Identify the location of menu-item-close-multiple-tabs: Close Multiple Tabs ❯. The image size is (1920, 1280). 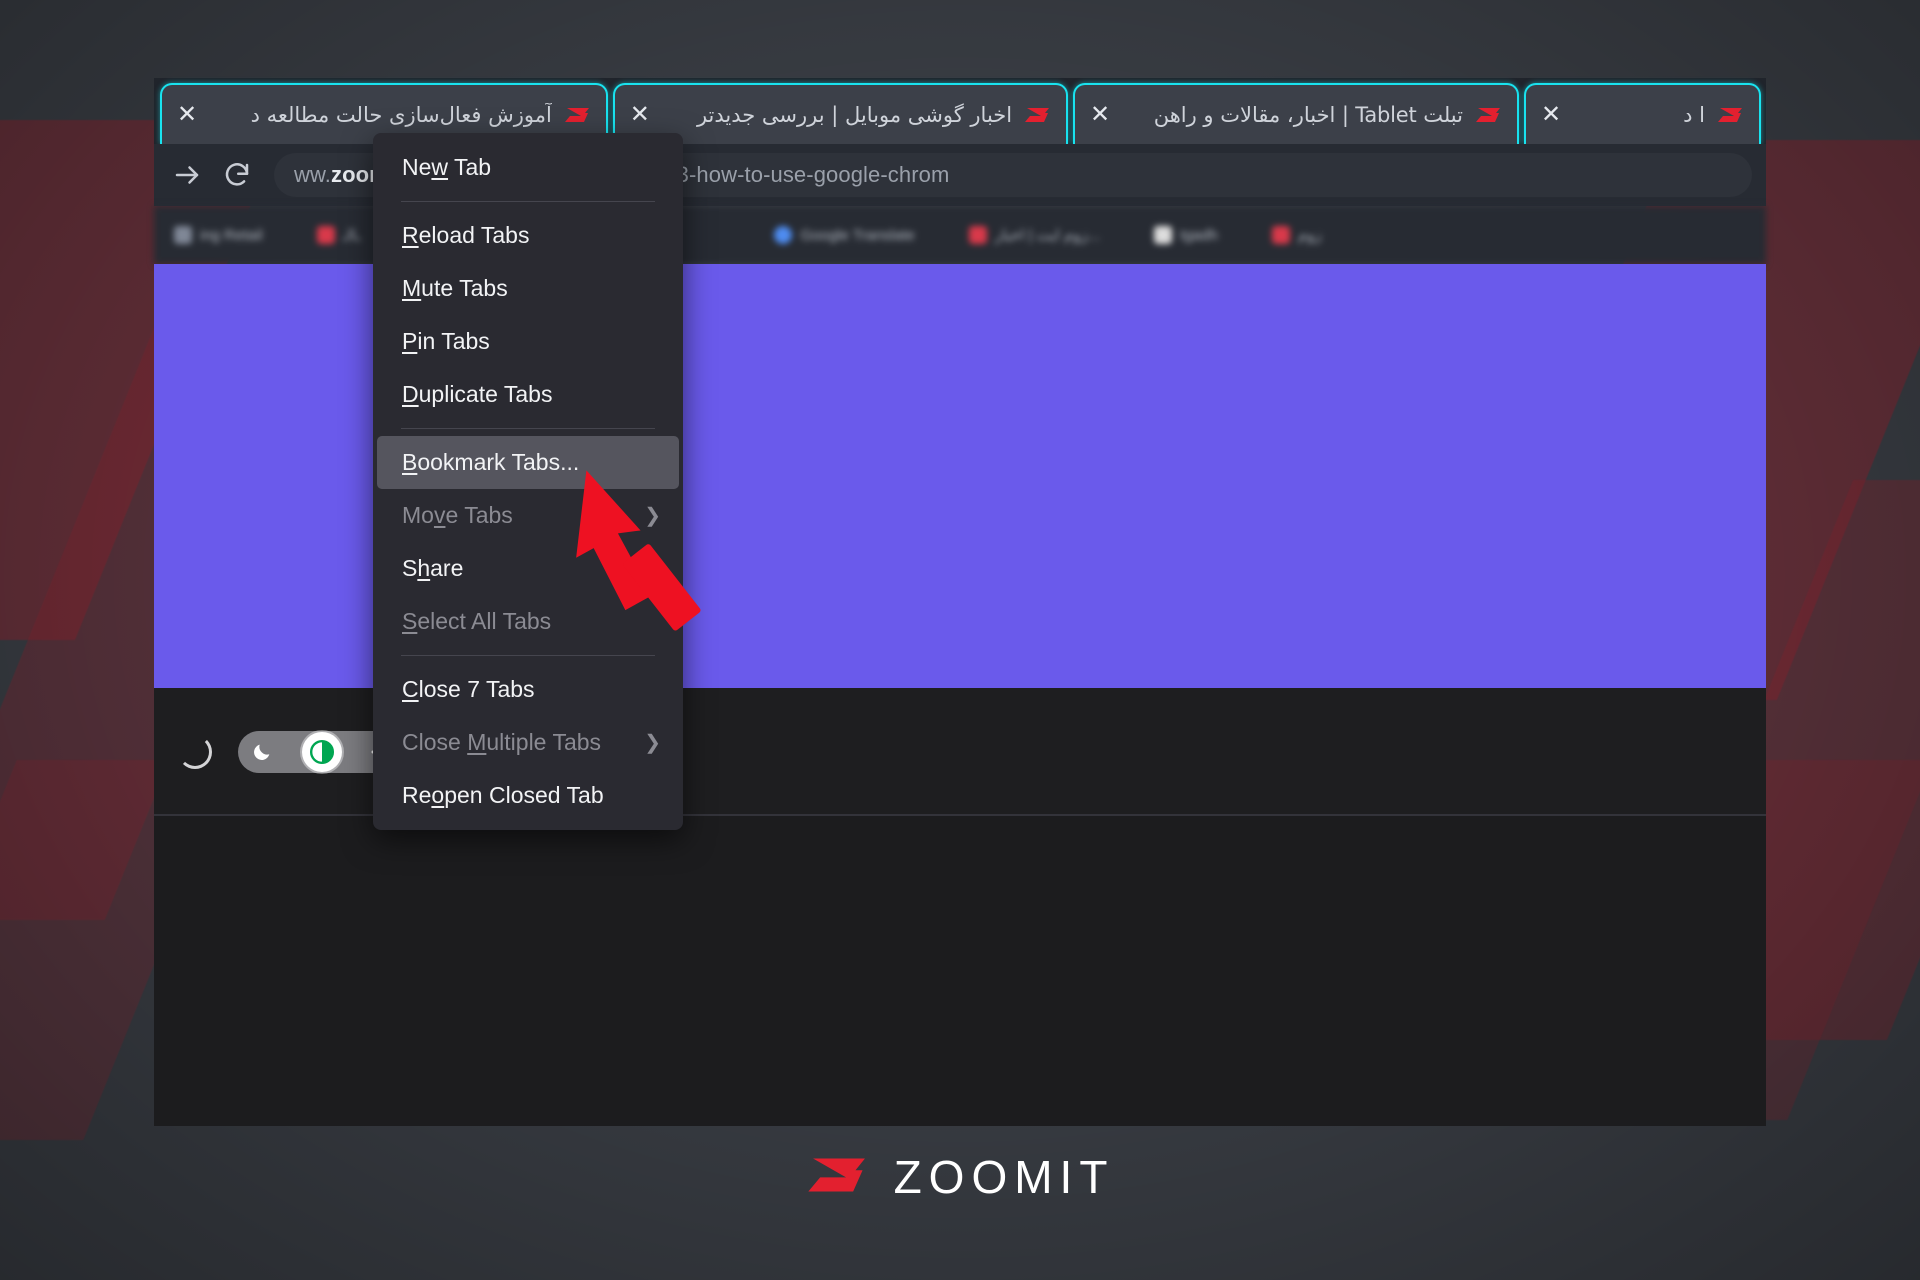
(528, 742).